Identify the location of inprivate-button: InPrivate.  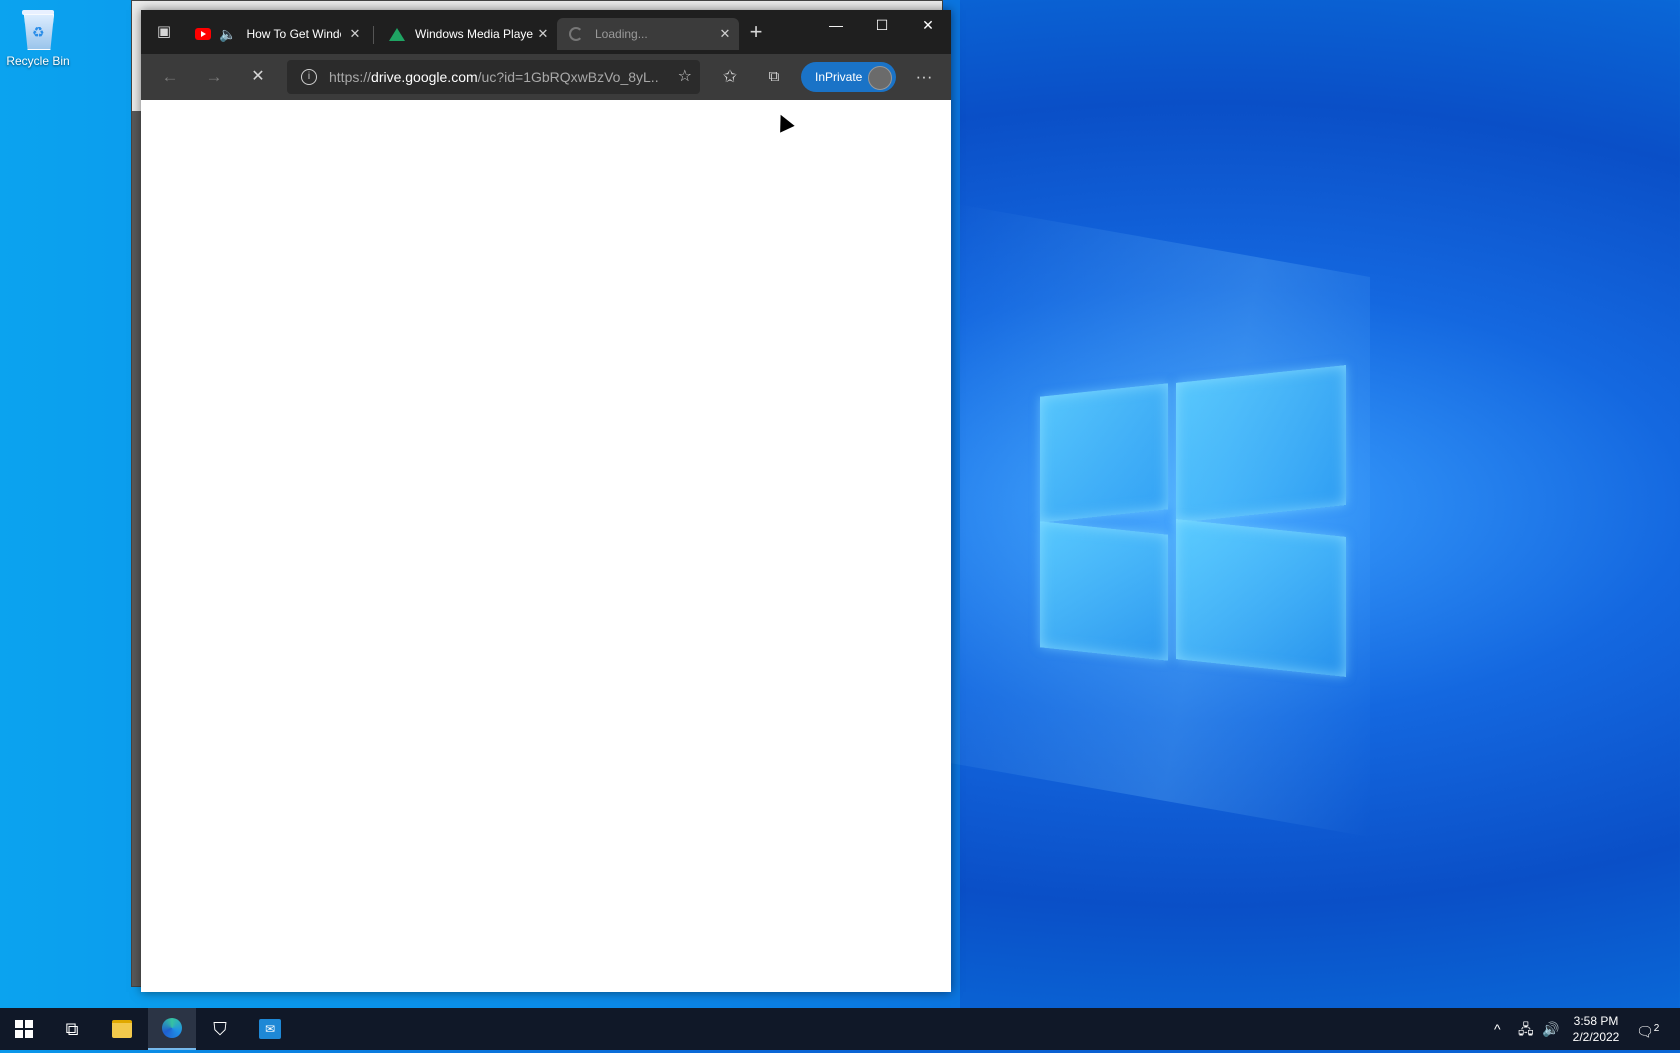
(848, 77).